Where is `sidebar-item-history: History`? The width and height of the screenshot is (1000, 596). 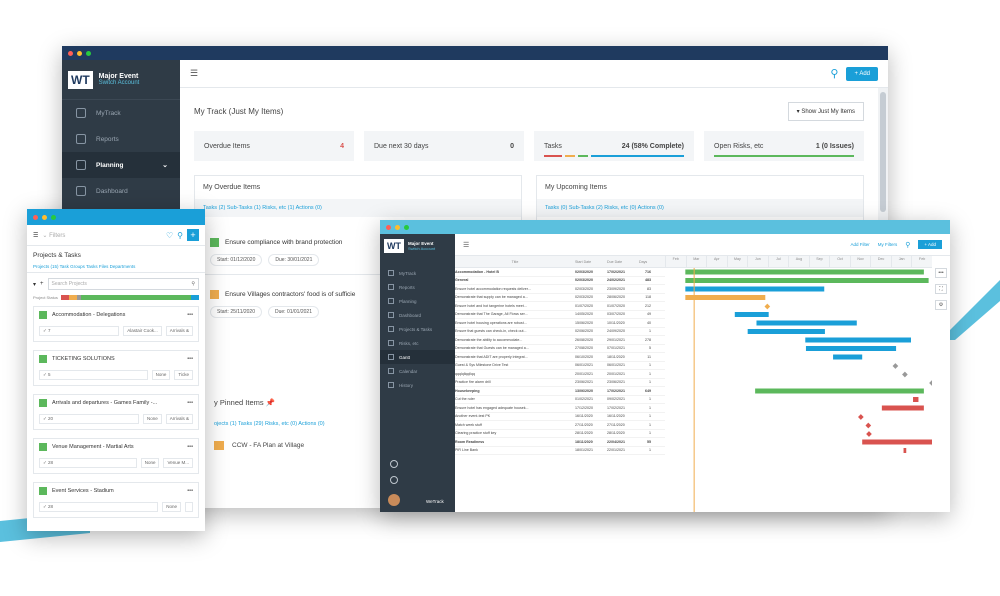 sidebar-item-history: History is located at coordinates (417, 385).